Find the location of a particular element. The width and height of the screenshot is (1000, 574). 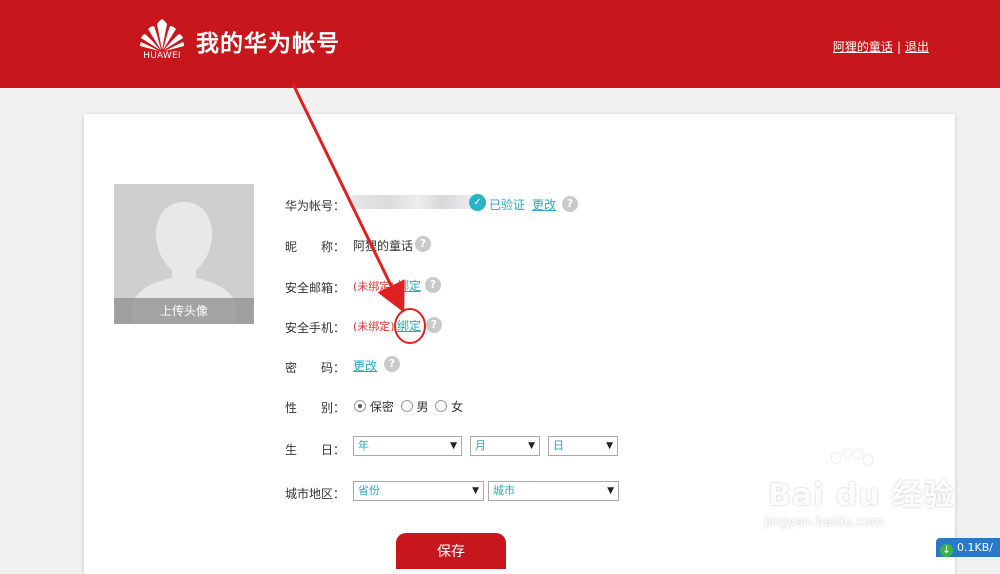

gender-option-secret: 保密 is located at coordinates (381, 407).